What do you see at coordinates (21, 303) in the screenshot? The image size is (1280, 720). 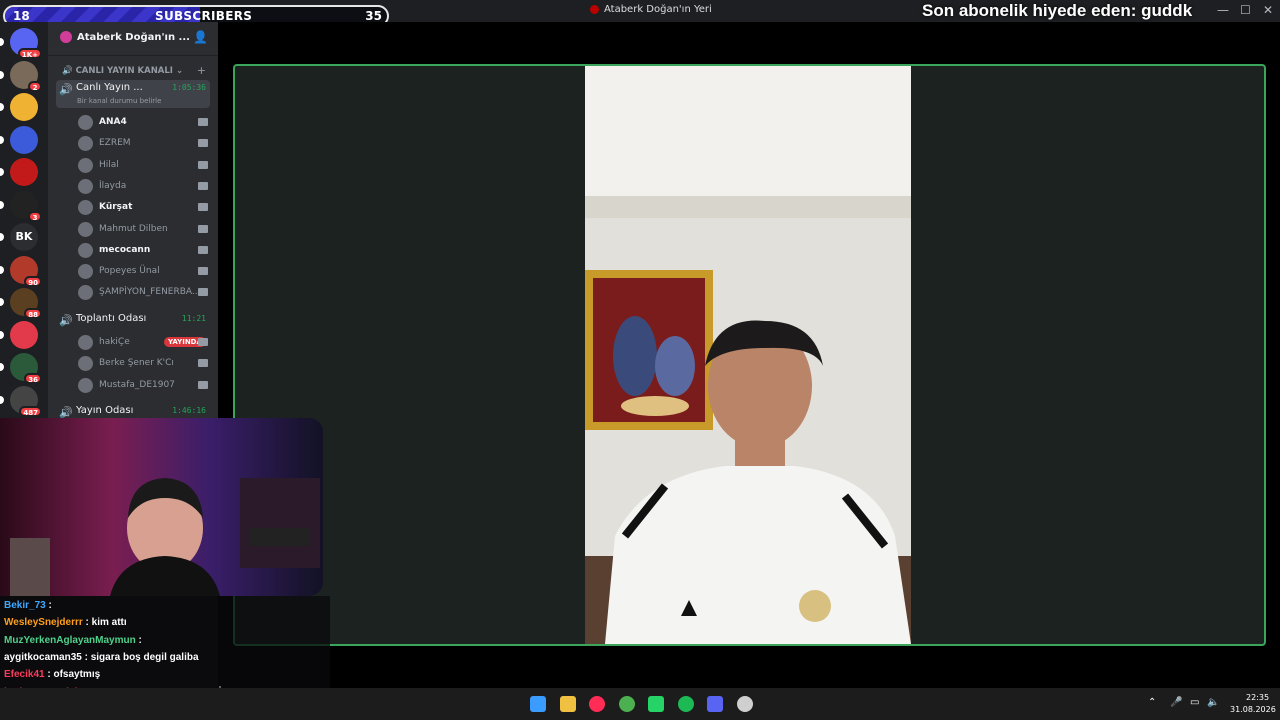 I see `server-9-icon: 88` at bounding box center [21, 303].